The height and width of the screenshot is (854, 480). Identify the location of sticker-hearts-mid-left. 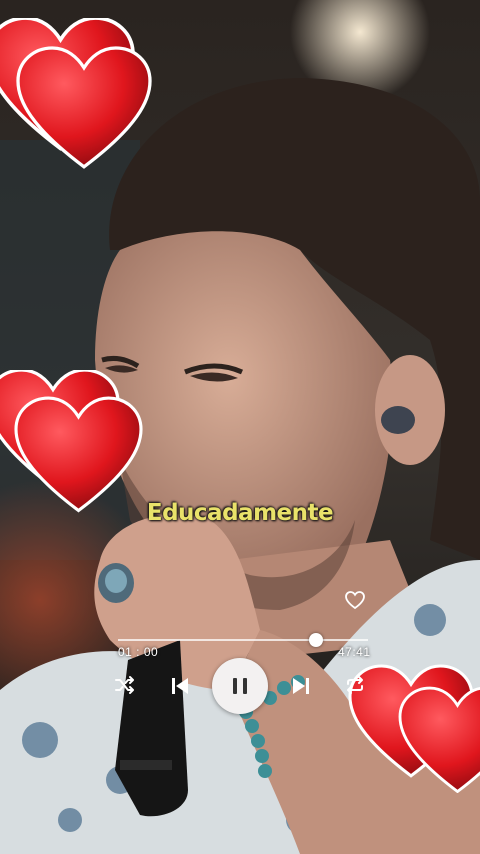
(71, 441).